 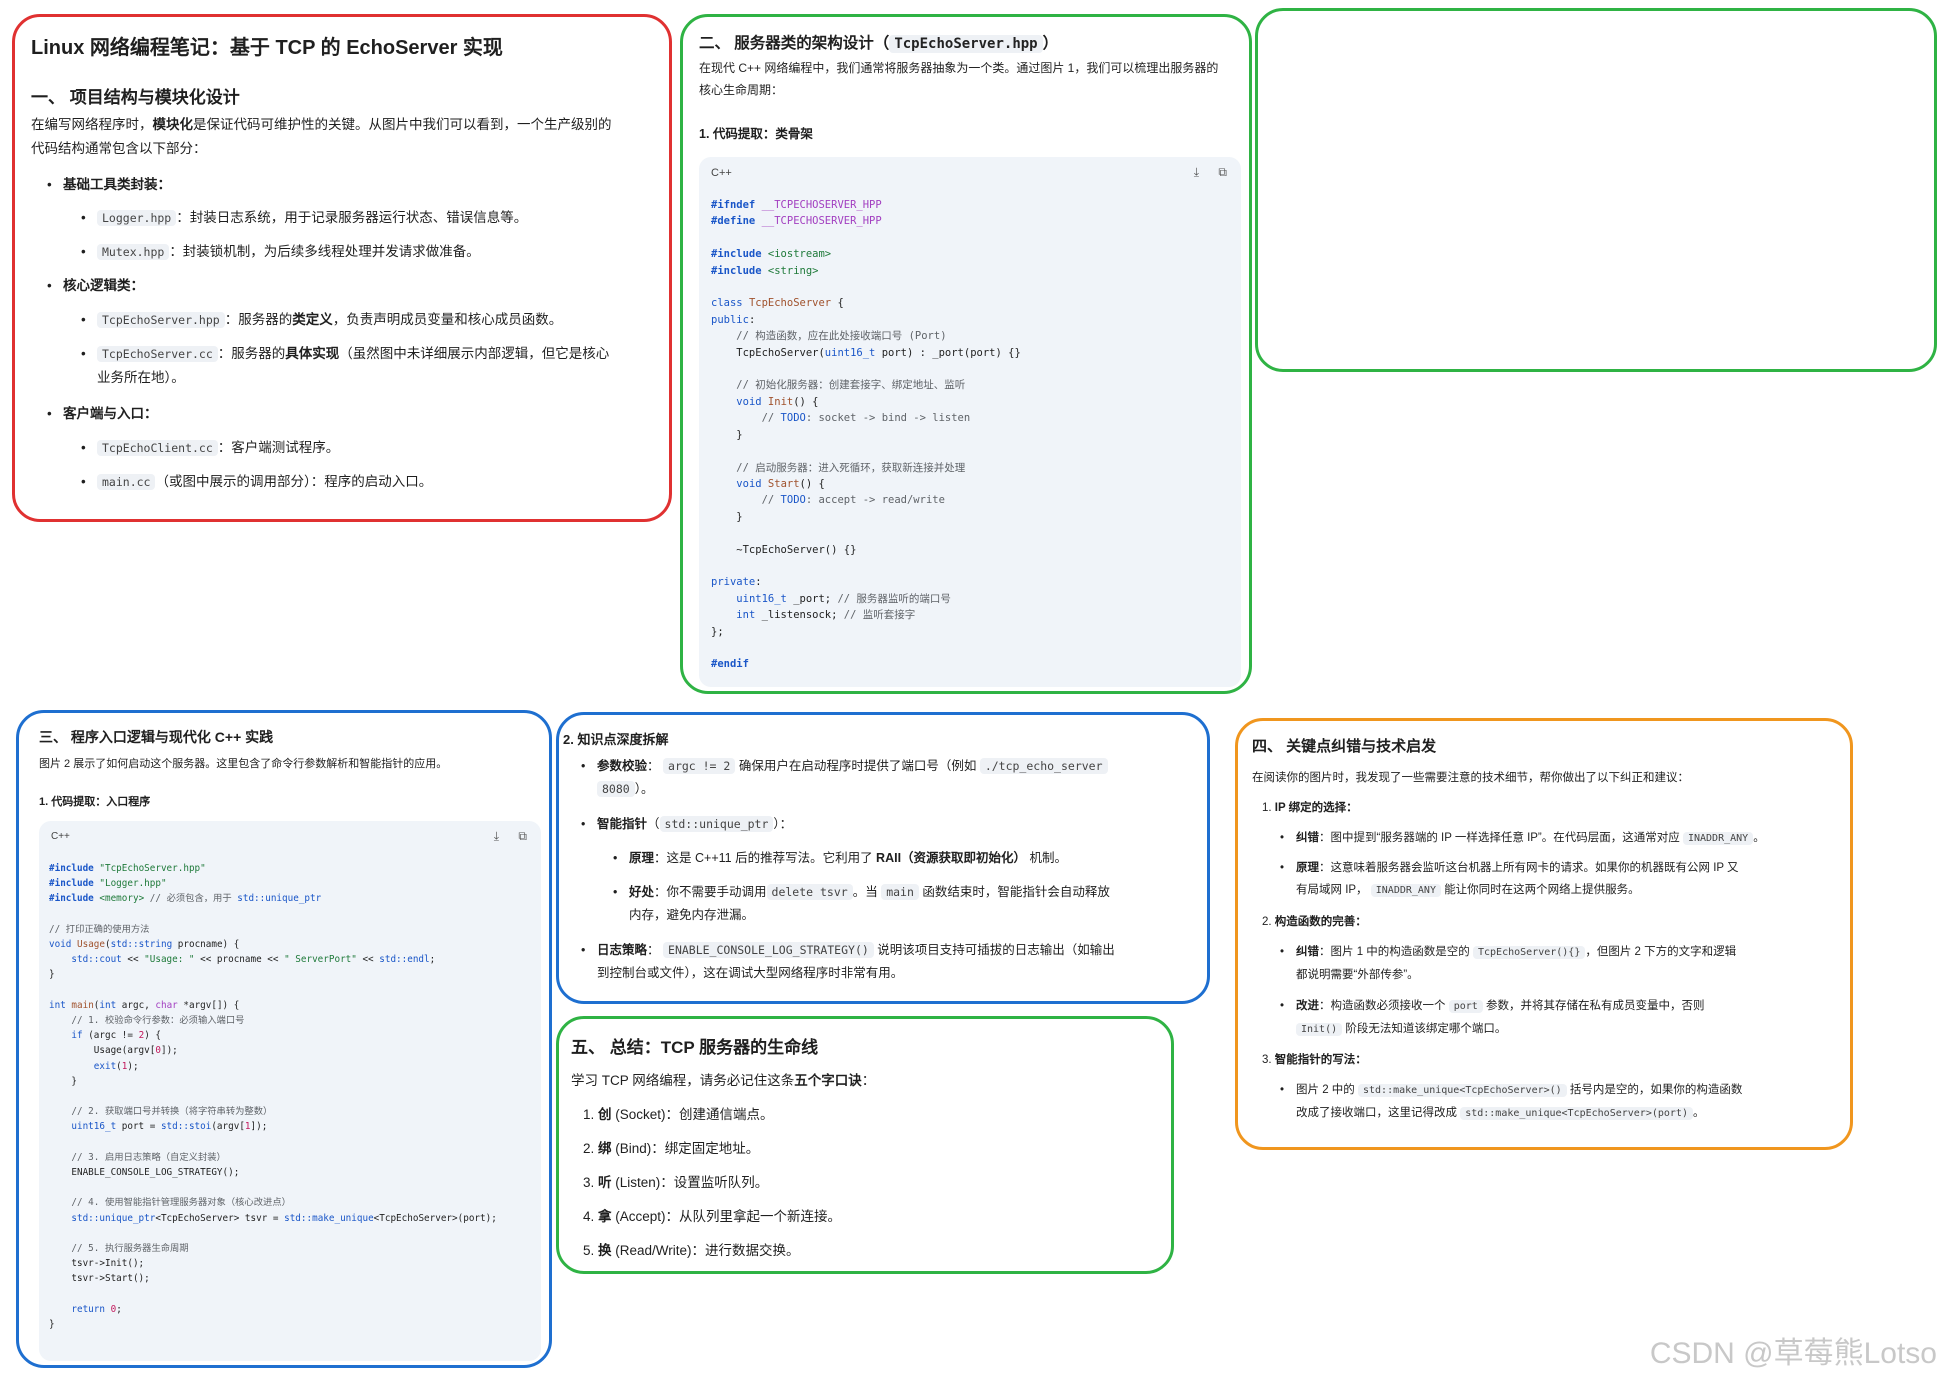 What do you see at coordinates (95, 802) in the screenshot?
I see `subheading: 1. 代码提取：入口程序` at bounding box center [95, 802].